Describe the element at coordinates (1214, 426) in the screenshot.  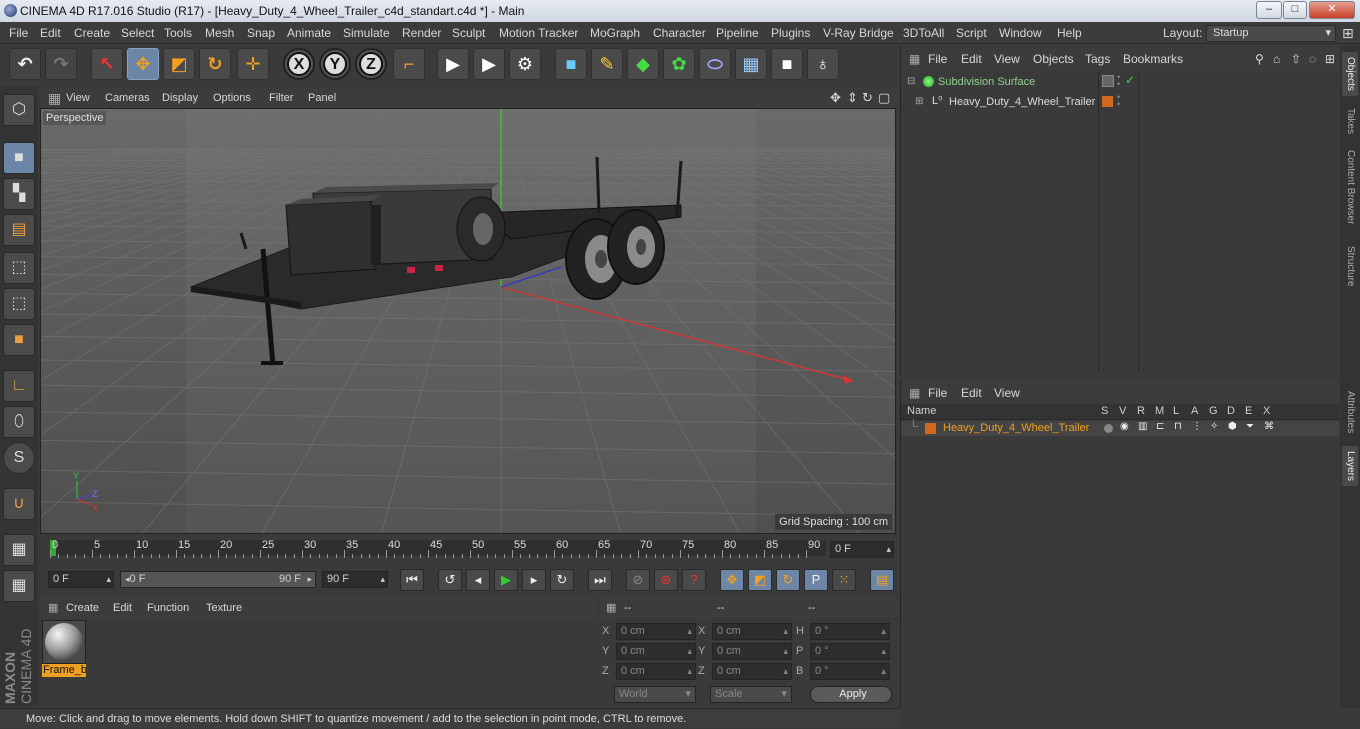
I see `generators-icon: ✧` at that location.